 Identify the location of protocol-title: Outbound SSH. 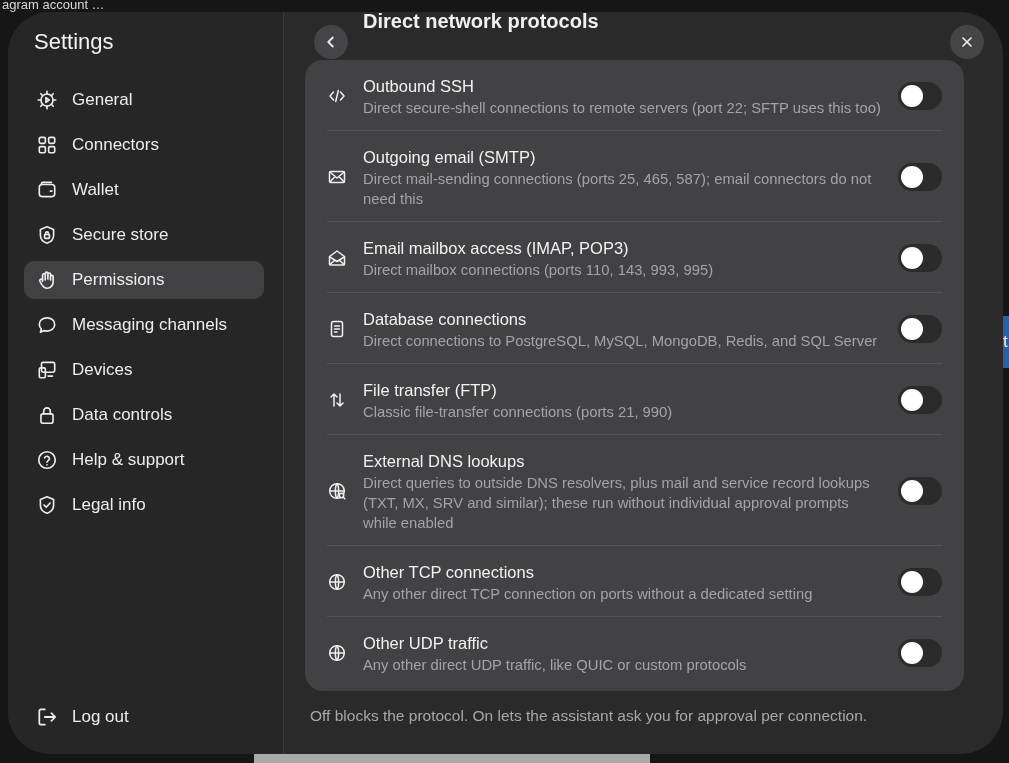
(419, 86).